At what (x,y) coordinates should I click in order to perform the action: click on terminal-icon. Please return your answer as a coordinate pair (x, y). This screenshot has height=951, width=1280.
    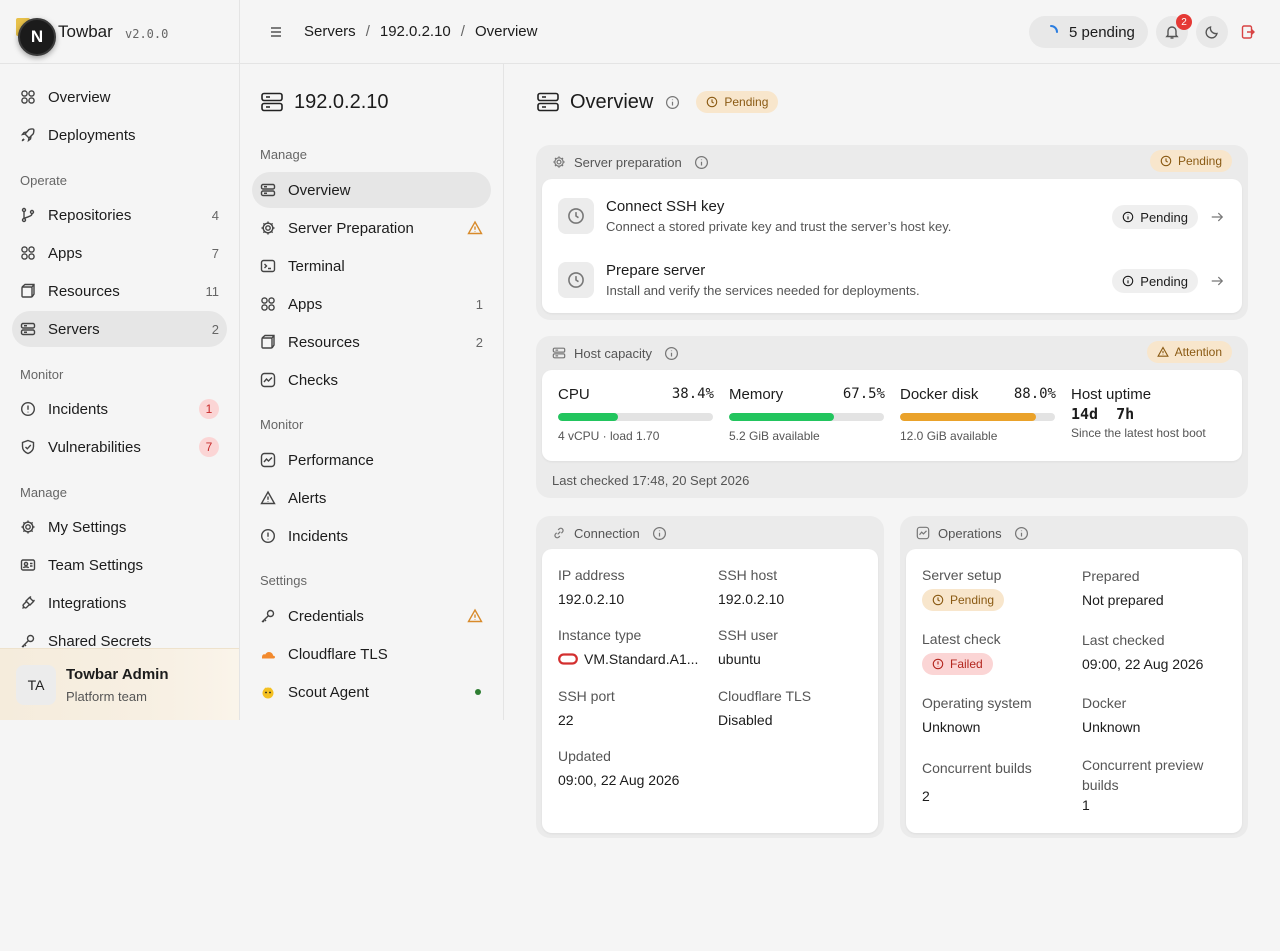
    Looking at the image, I should click on (268, 266).